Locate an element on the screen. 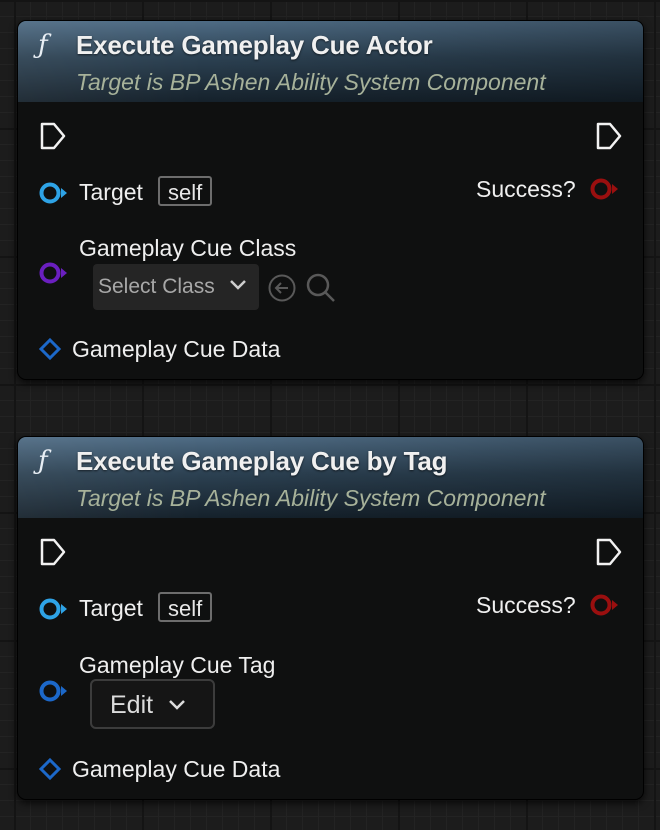  node-title: Execute Gameplay Cue by Tag is located at coordinates (262, 461).